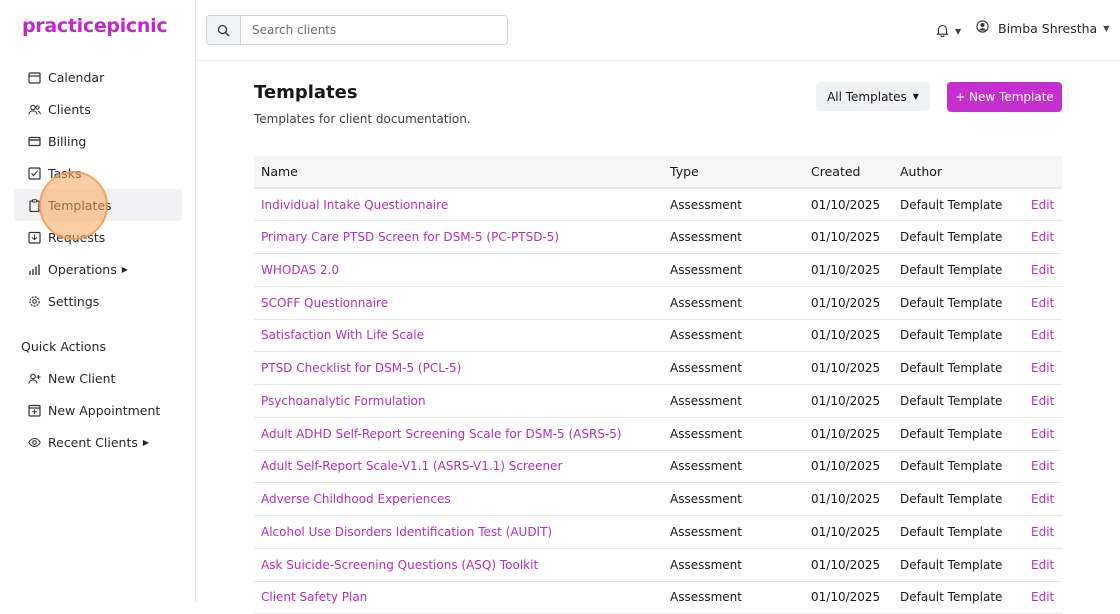 Image resolution: width=1120 pixels, height=614 pixels. I want to click on quick-action-new-appointment: New Appointment, so click(98, 410).